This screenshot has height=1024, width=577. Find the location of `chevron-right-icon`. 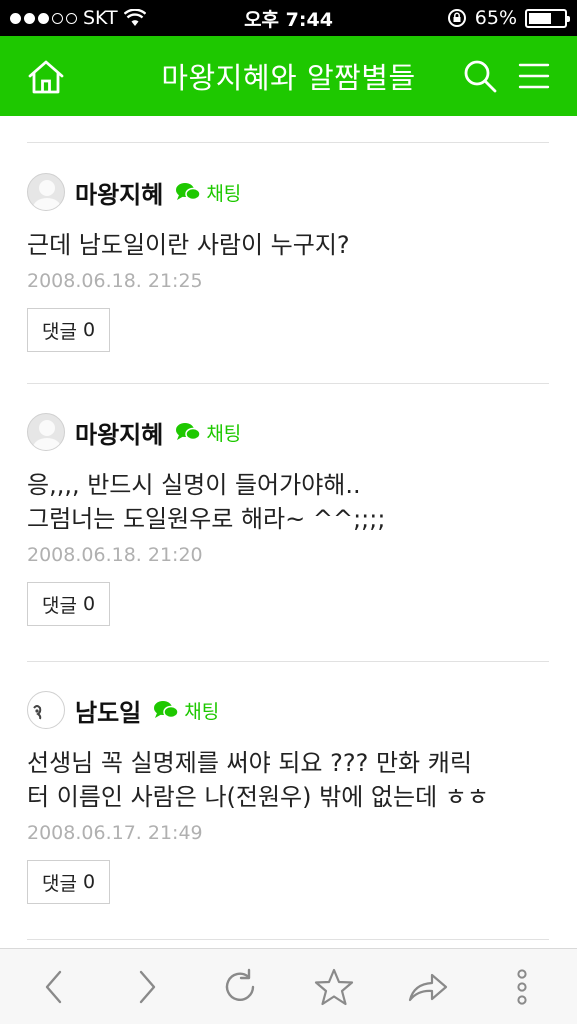

chevron-right-icon is located at coordinates (147, 987).